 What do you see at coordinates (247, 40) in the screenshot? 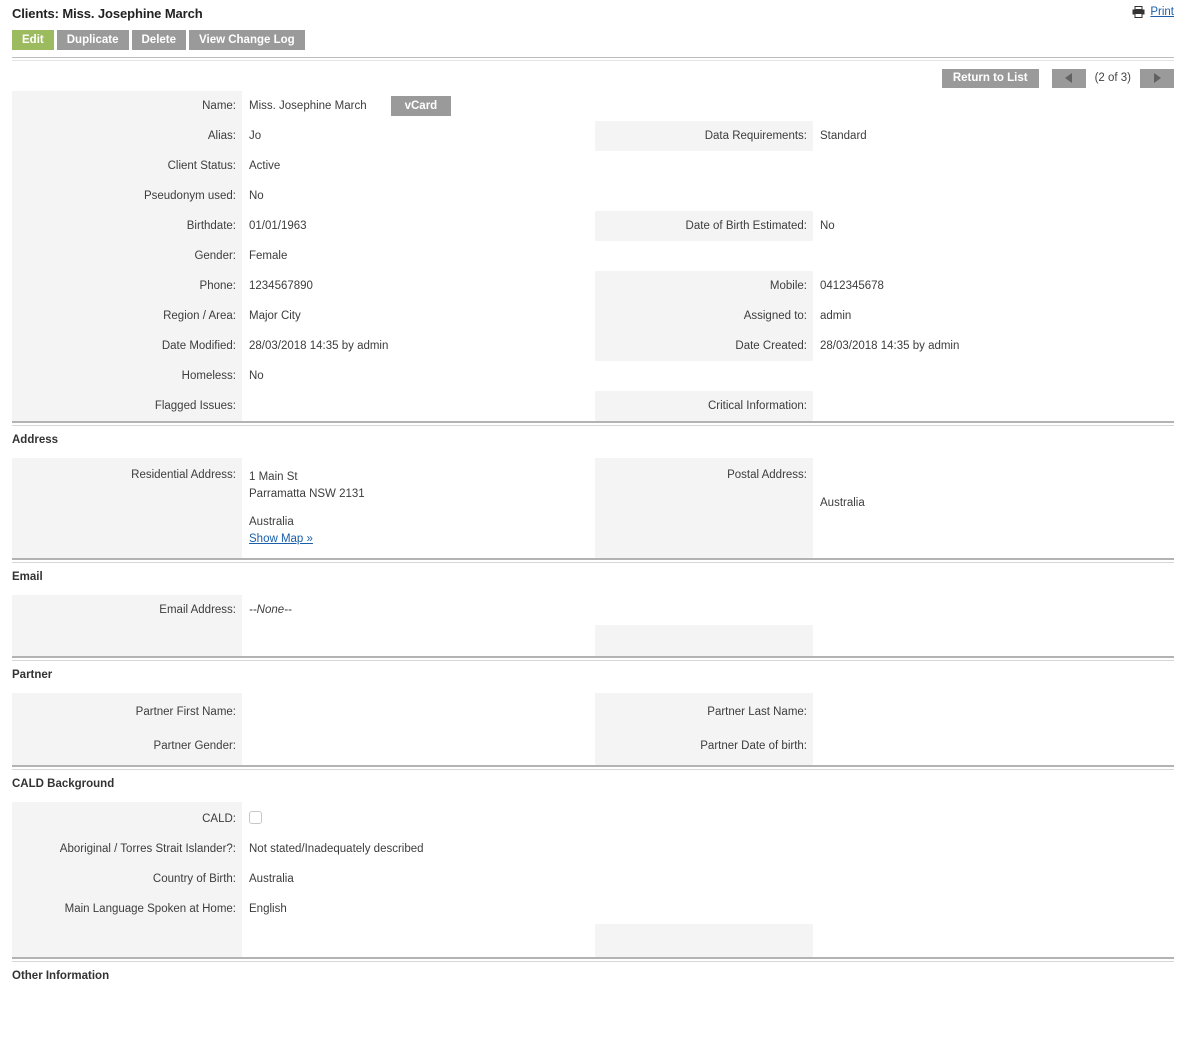
I see `view-change-log-button: View Change Log` at bounding box center [247, 40].